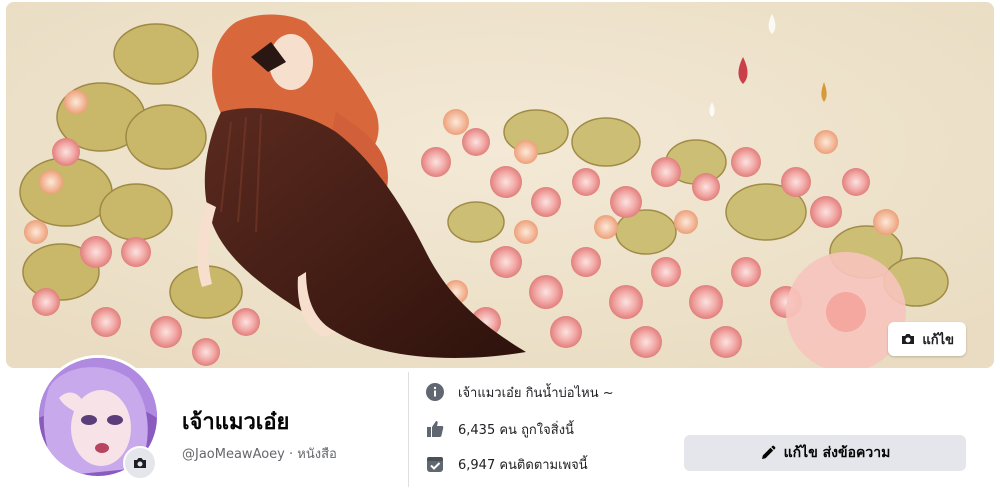  I want to click on divider, so click(408, 429).